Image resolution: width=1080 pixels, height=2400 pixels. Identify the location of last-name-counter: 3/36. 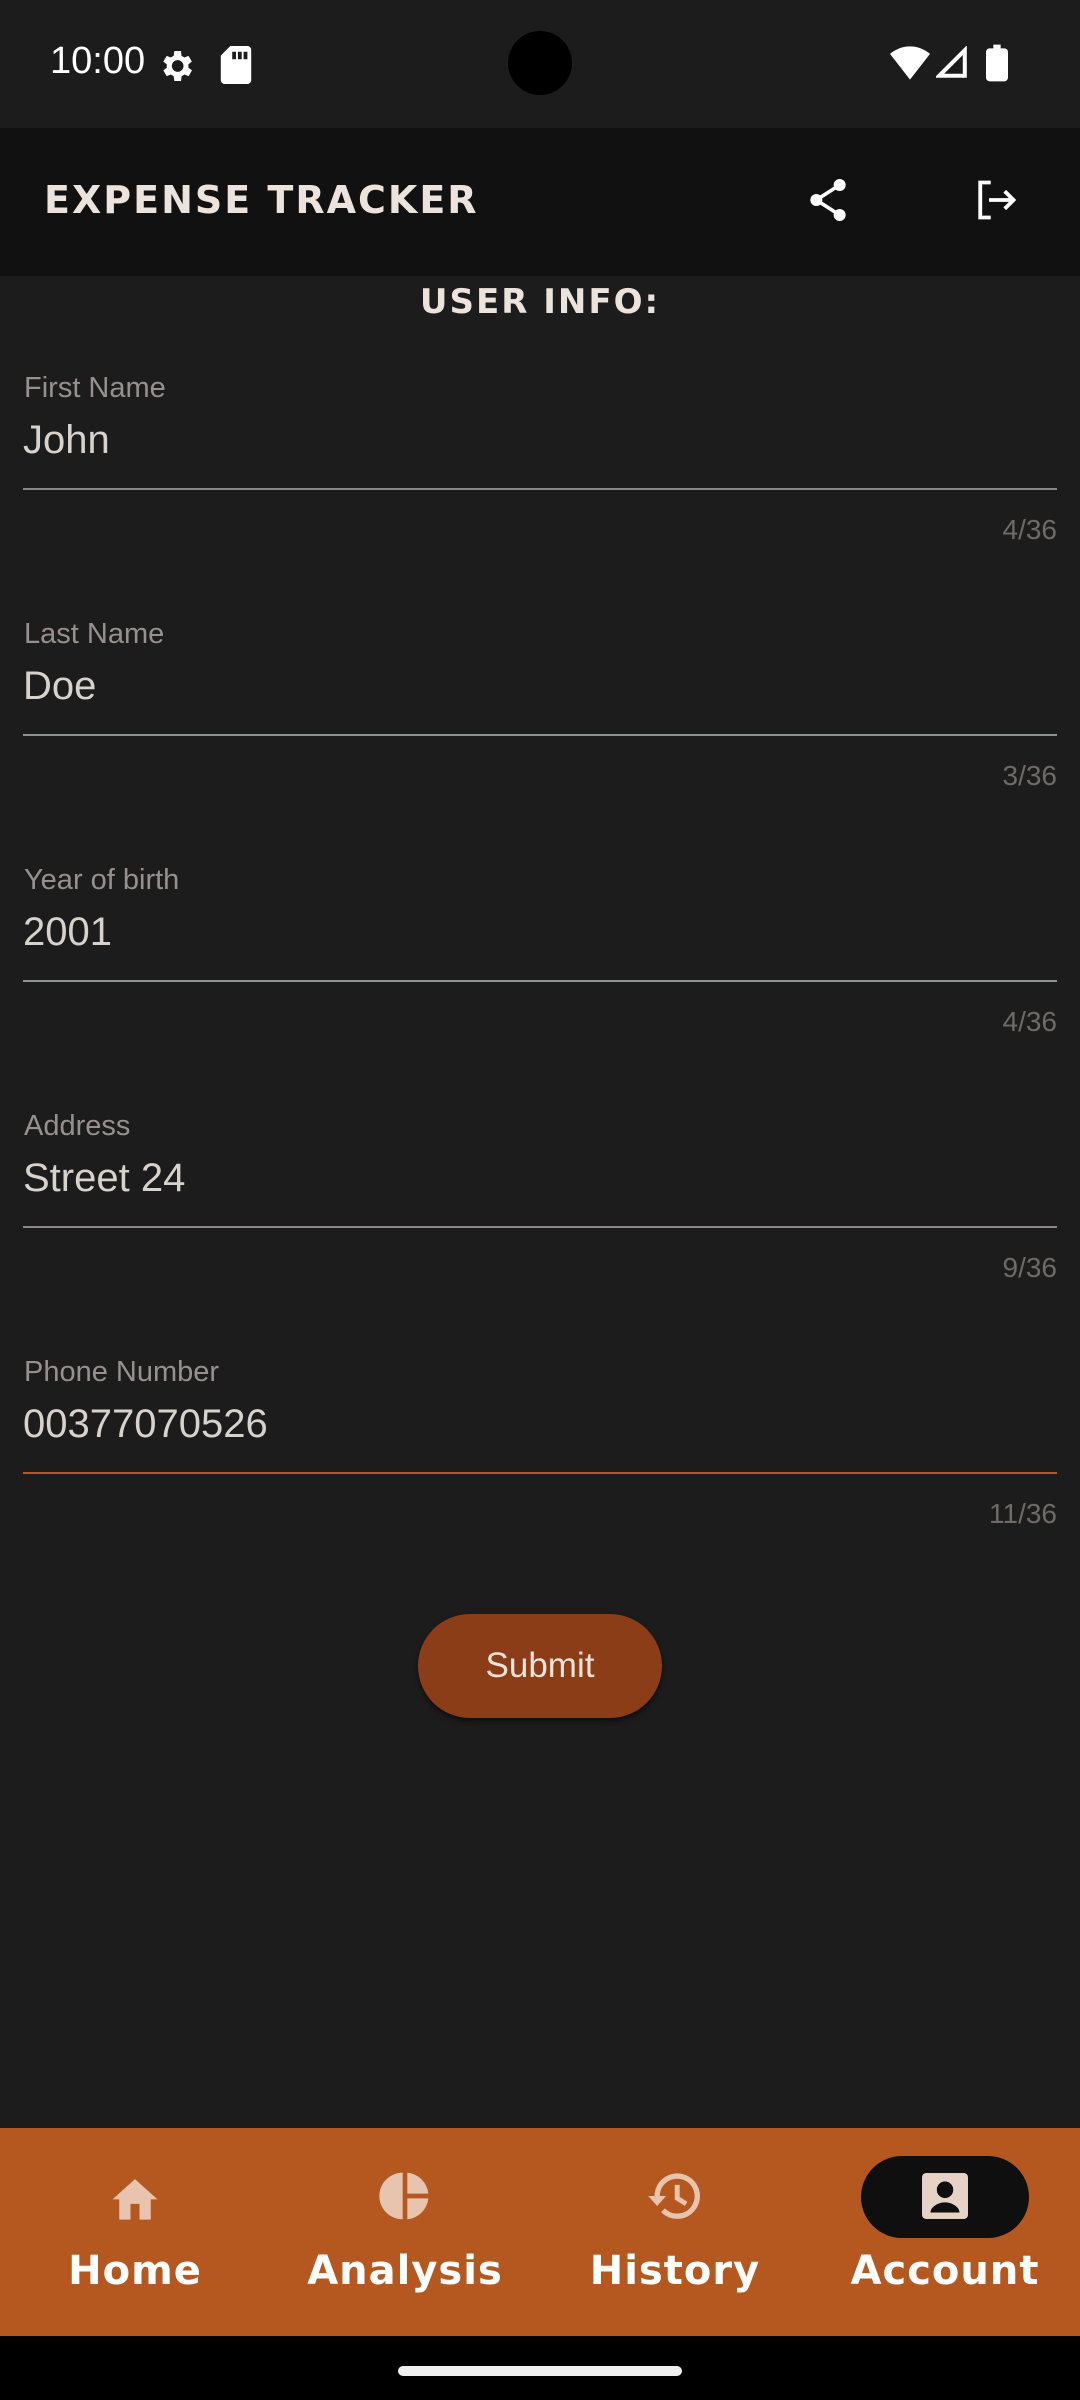
(1030, 775).